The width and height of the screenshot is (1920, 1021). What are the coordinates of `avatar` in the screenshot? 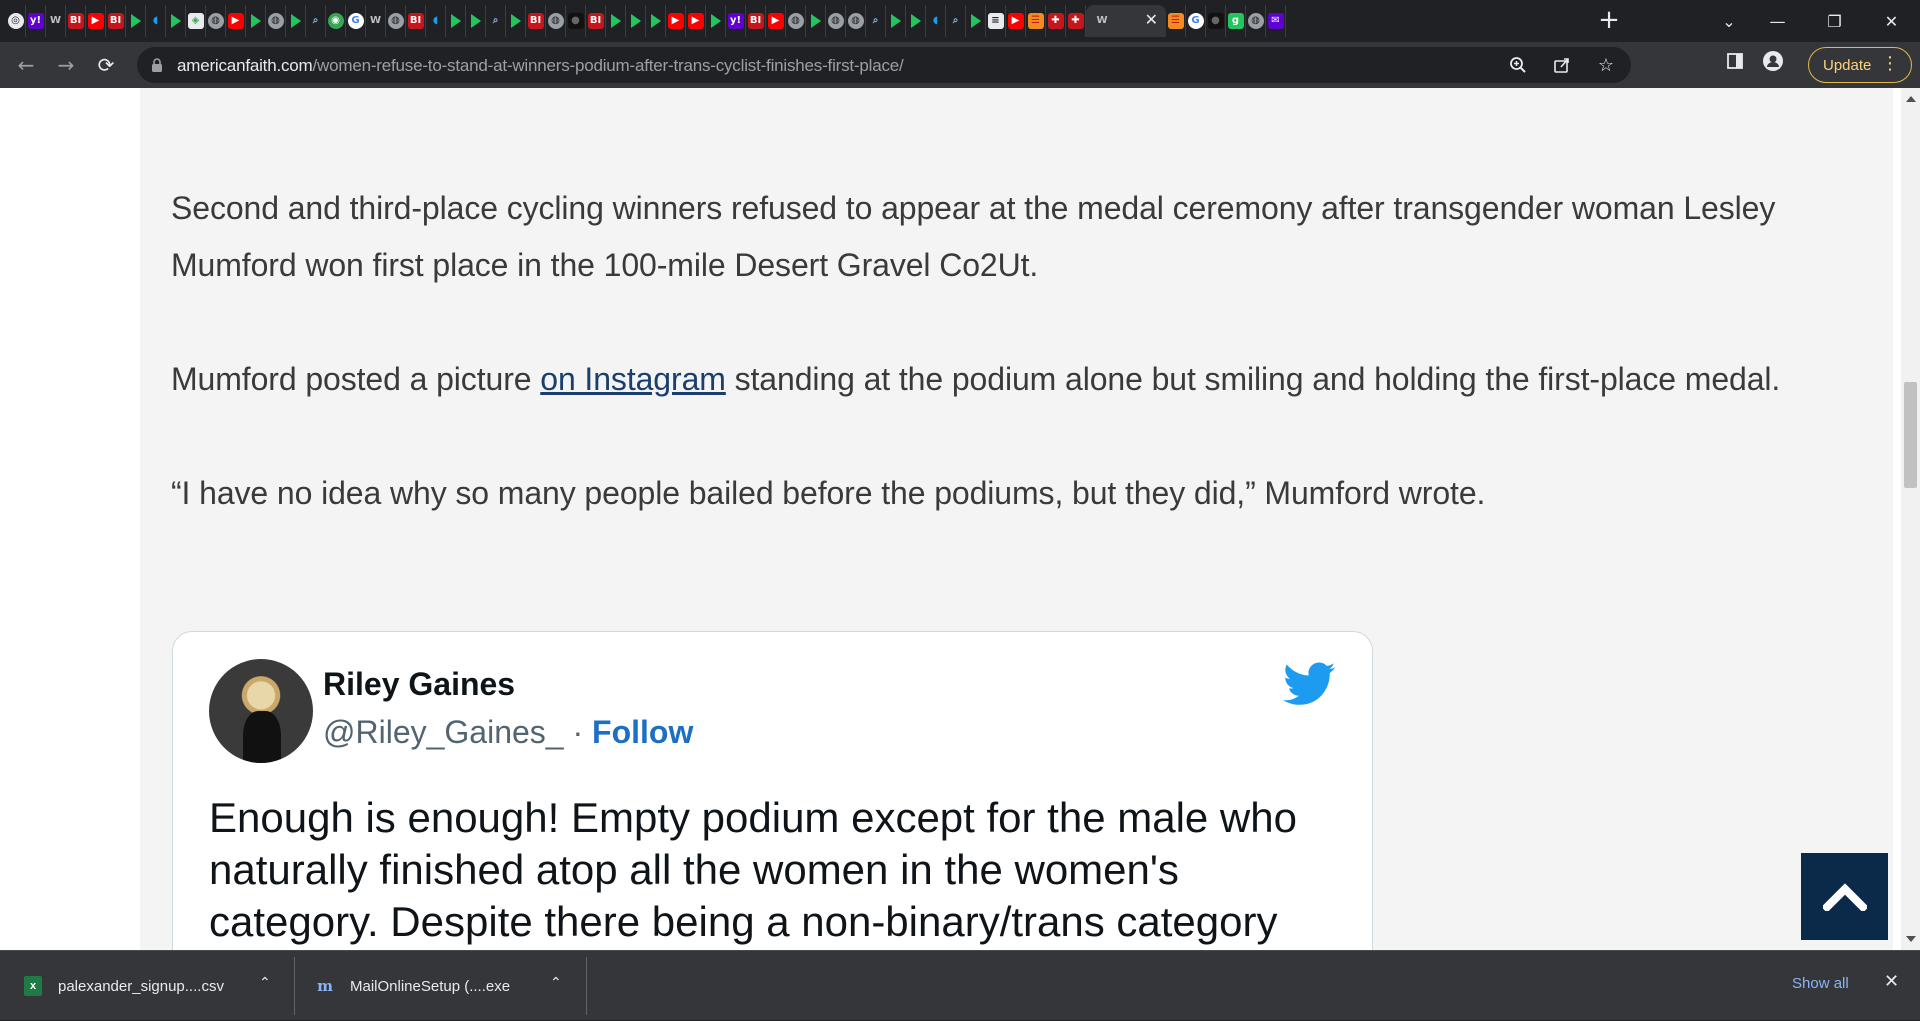 It's located at (261, 711).